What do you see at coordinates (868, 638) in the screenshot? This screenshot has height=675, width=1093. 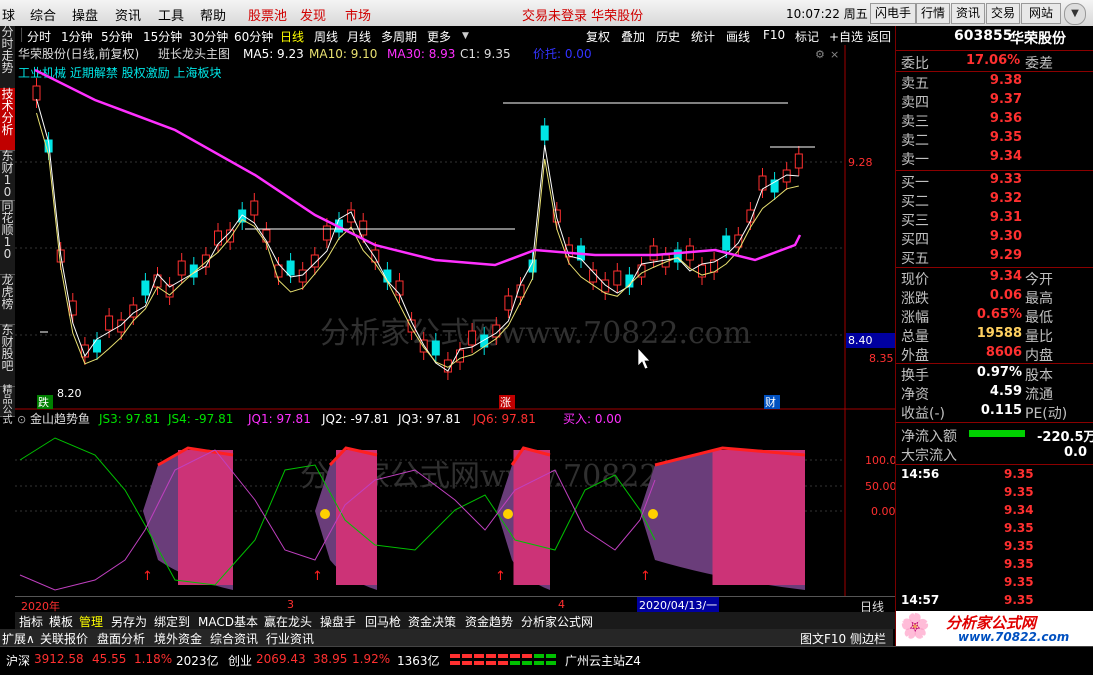 I see `footer-sidebar: 侧边栏` at bounding box center [868, 638].